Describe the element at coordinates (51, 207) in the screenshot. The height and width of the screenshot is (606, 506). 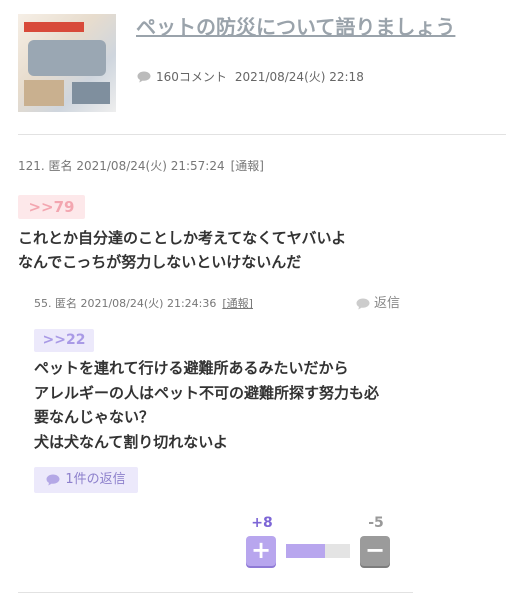
I see `anchor-link: >>79` at that location.